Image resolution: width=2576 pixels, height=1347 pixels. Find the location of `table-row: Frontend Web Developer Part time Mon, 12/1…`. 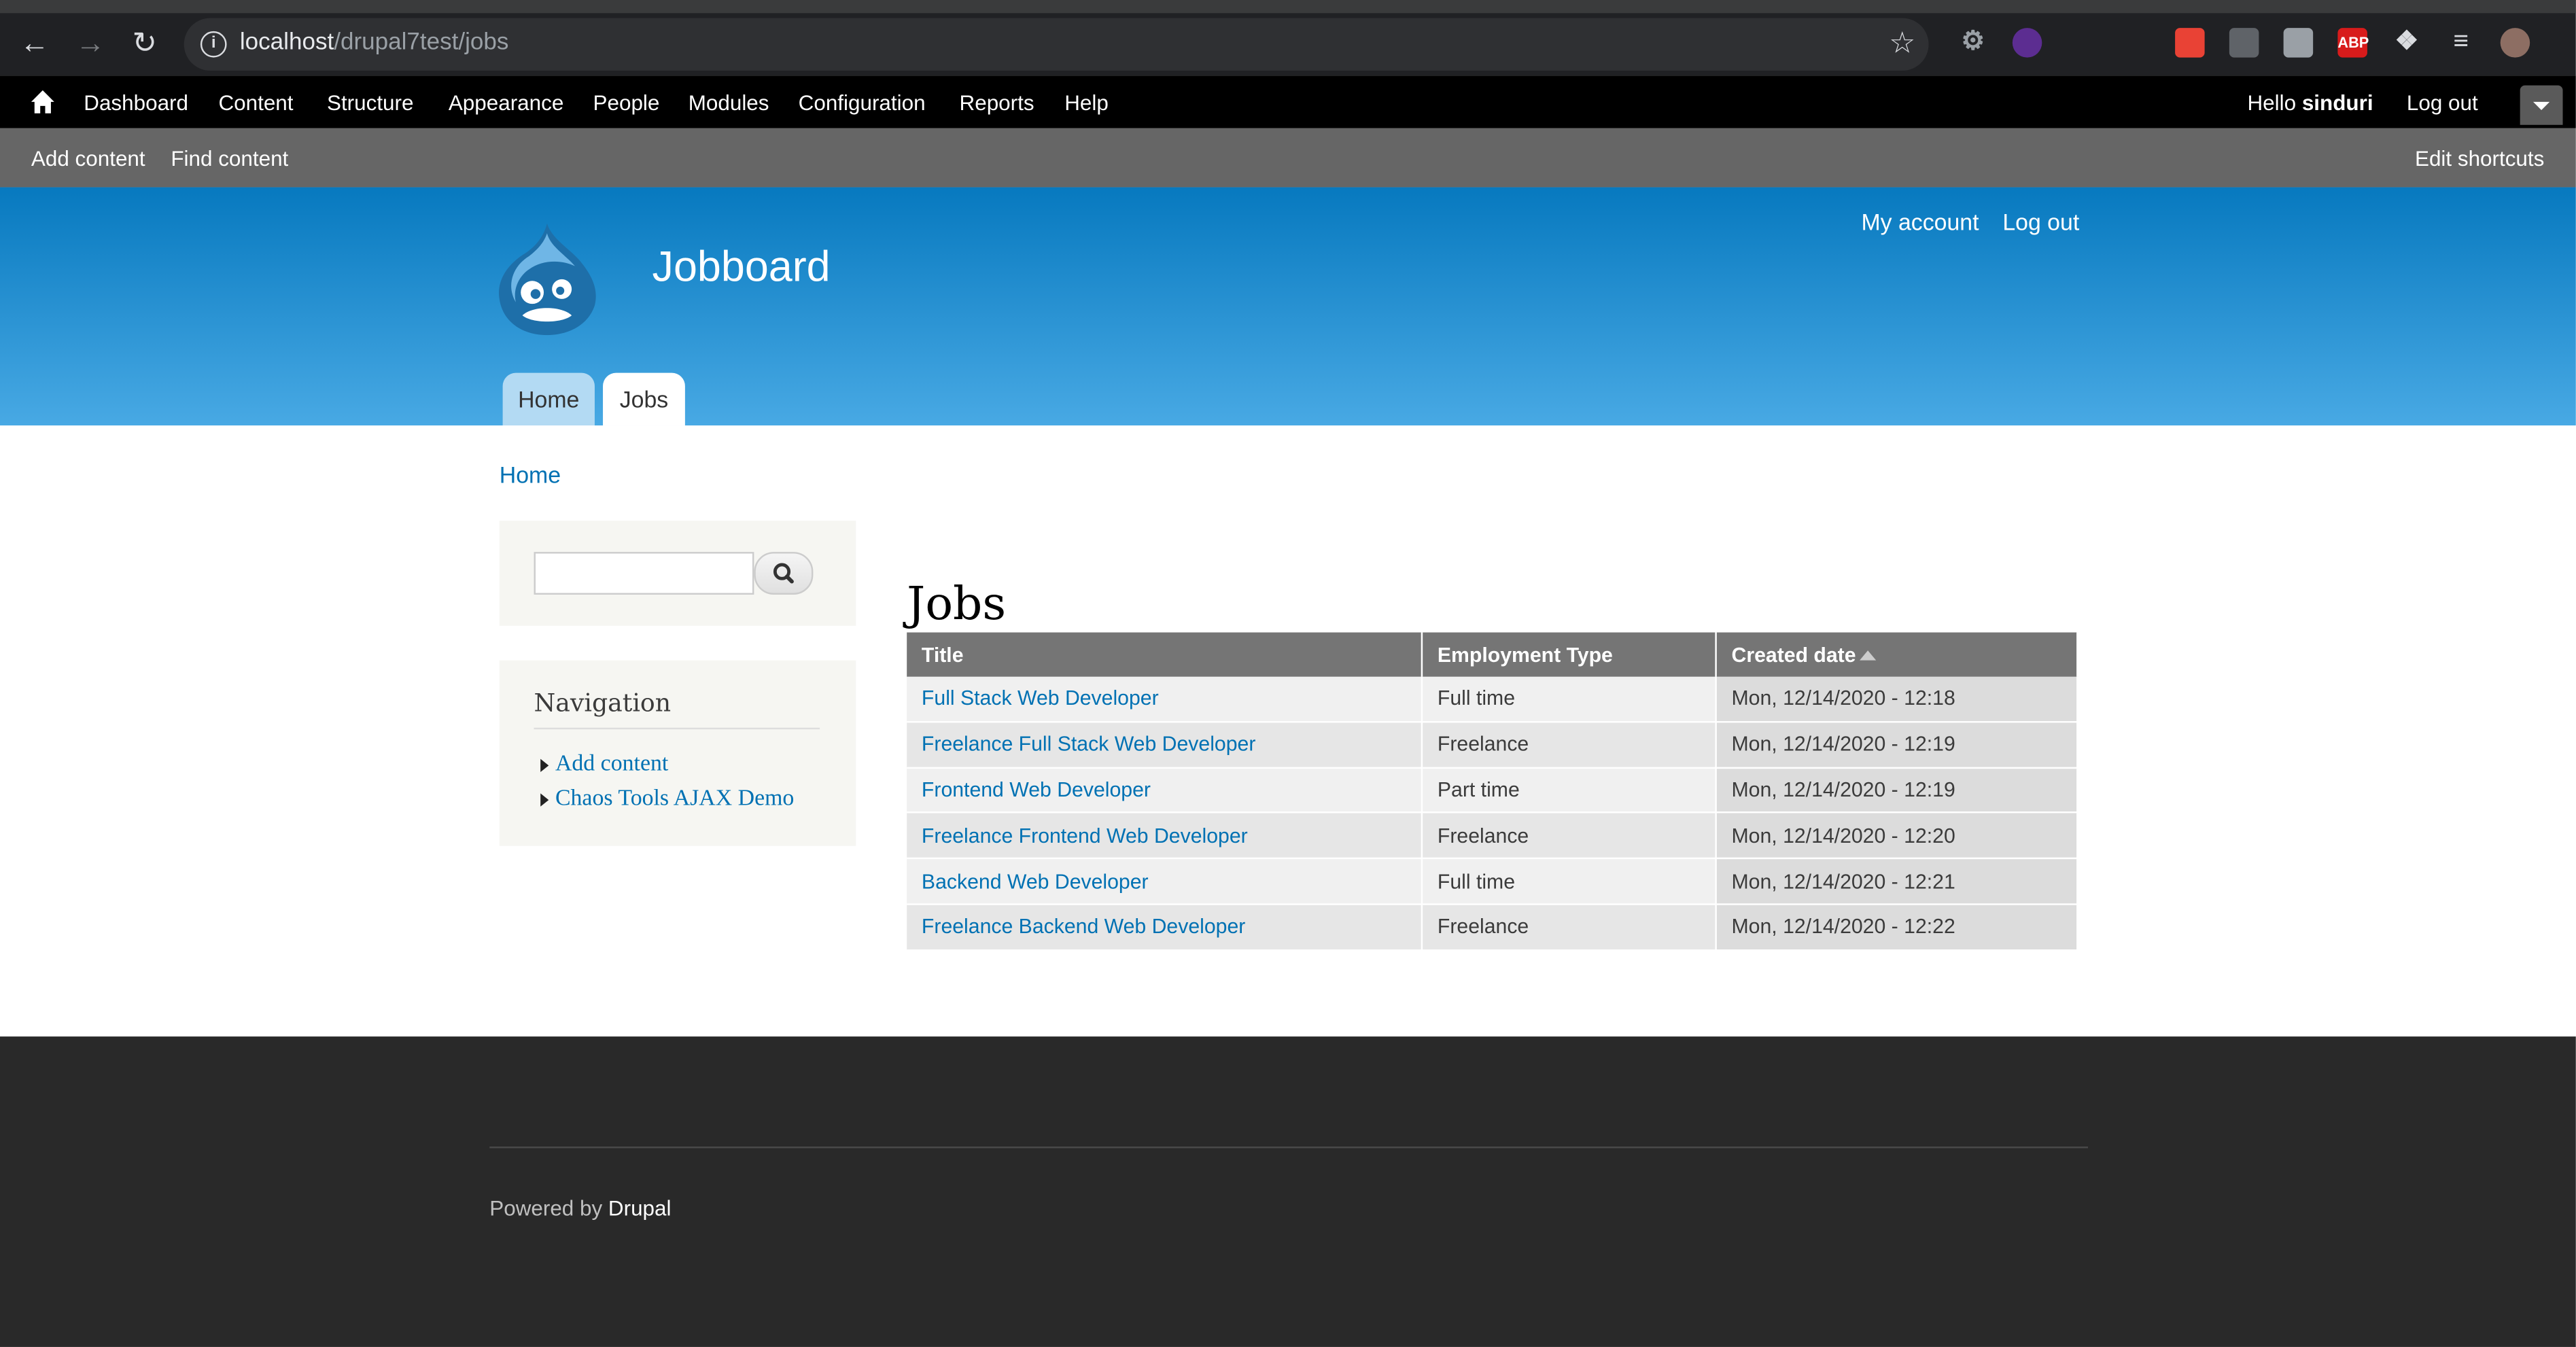

table-row: Frontend Web Developer Part time Mon, 12/1… is located at coordinates (1492, 790).